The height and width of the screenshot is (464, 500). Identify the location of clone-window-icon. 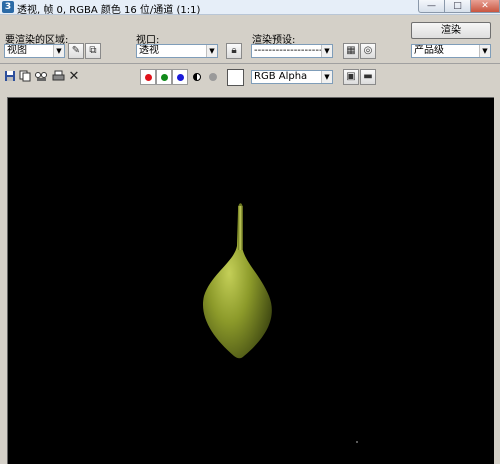
(41, 77).